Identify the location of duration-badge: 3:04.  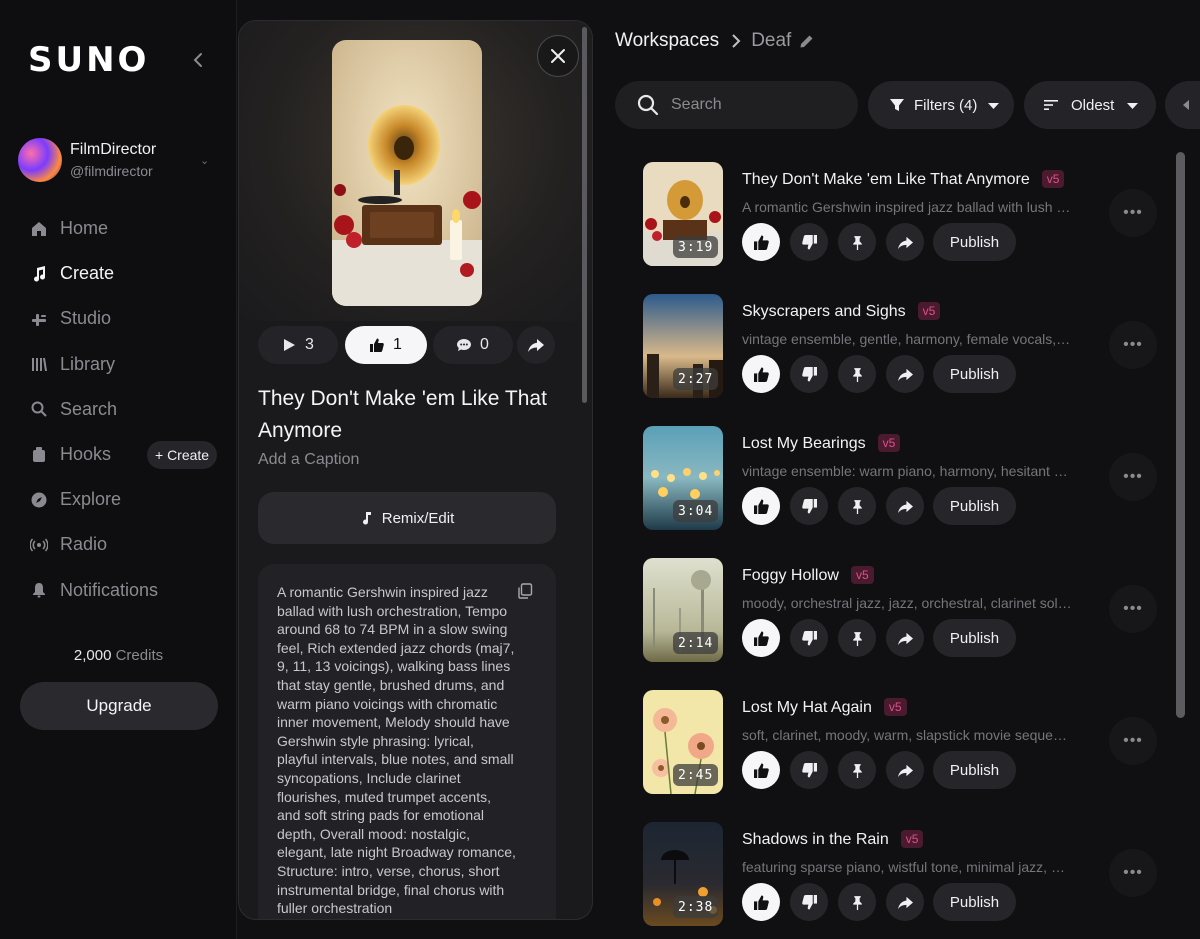
(696, 511).